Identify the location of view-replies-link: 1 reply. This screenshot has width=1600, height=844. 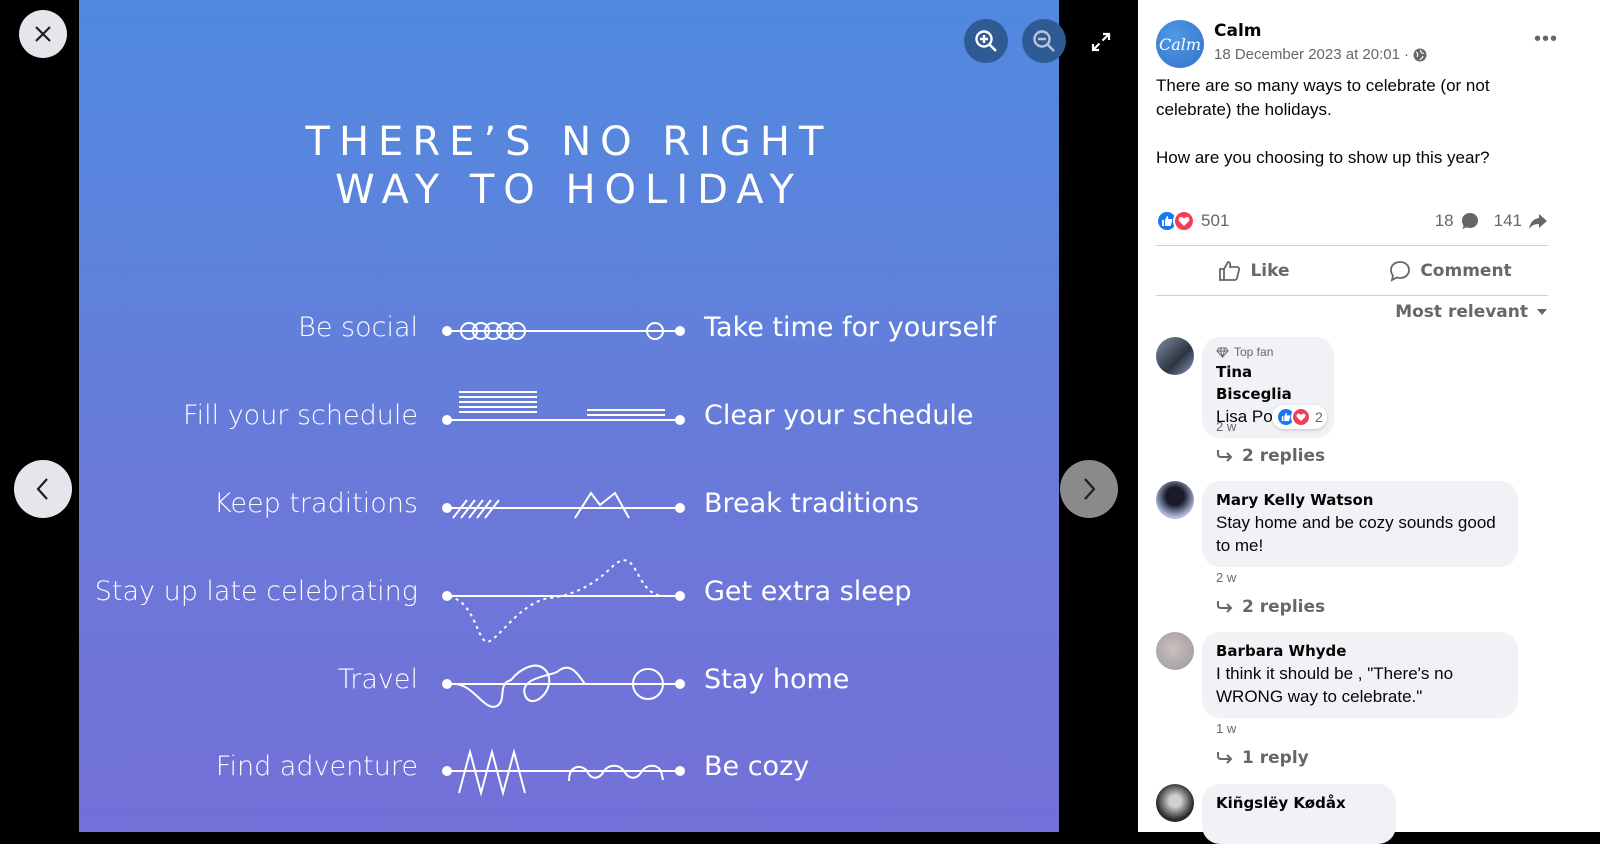
(1262, 758).